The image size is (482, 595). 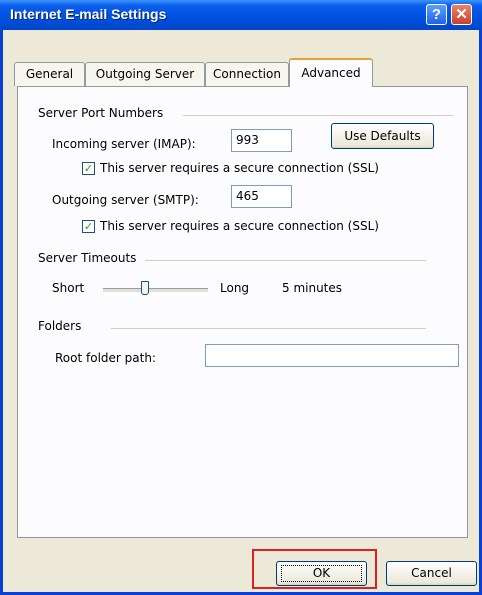 What do you see at coordinates (125, 200) in the screenshot?
I see `outgoing-server-label: Outgoing server (SMTP):` at bounding box center [125, 200].